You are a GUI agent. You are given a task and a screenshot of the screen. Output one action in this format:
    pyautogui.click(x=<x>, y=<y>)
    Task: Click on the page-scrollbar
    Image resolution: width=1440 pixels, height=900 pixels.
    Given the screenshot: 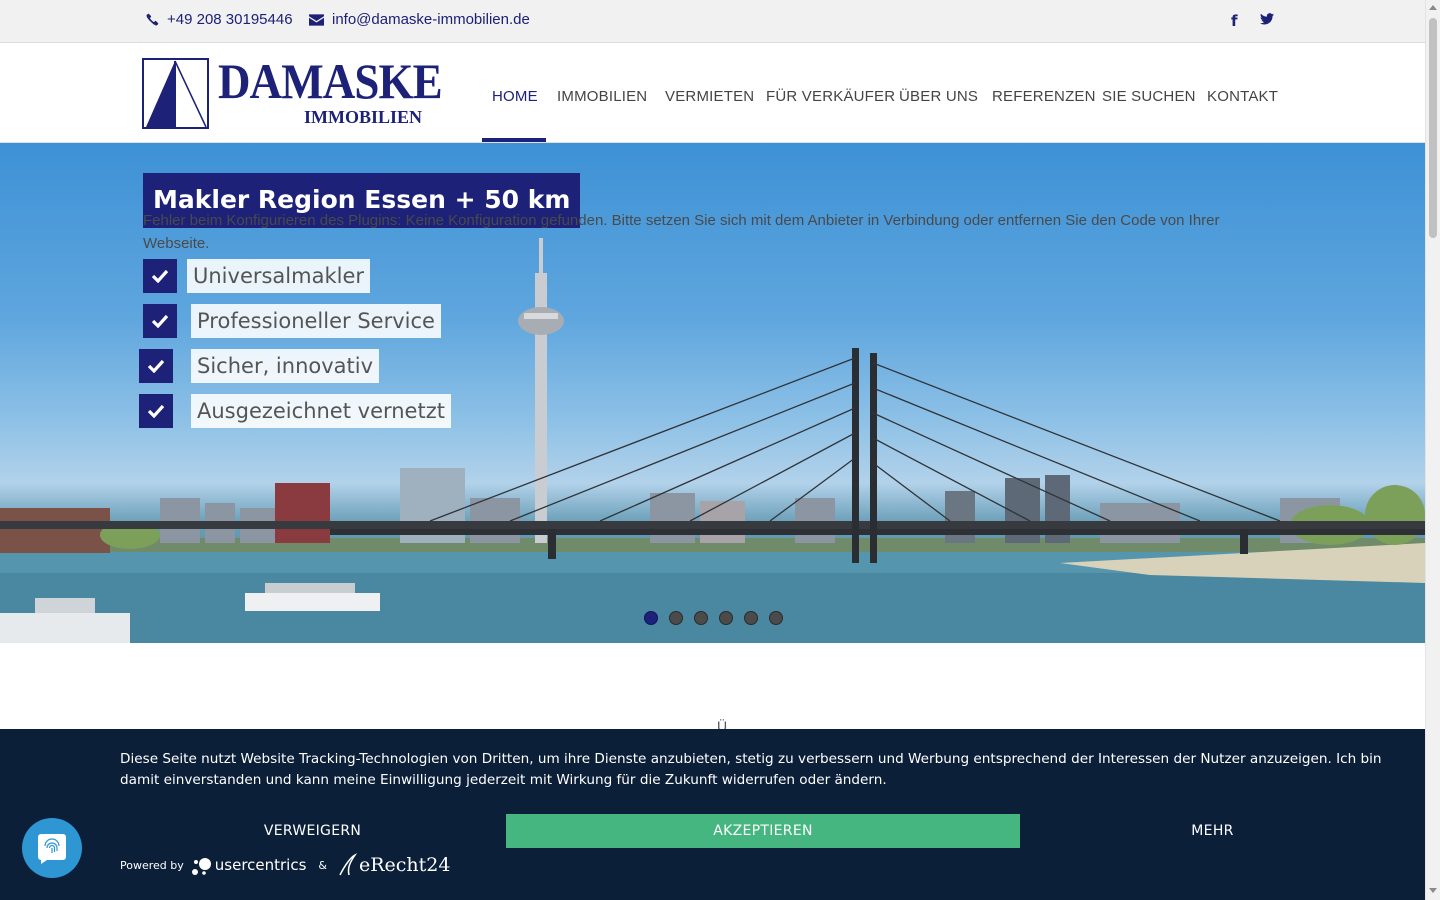 What is the action you would take?
    pyautogui.click(x=1432, y=450)
    